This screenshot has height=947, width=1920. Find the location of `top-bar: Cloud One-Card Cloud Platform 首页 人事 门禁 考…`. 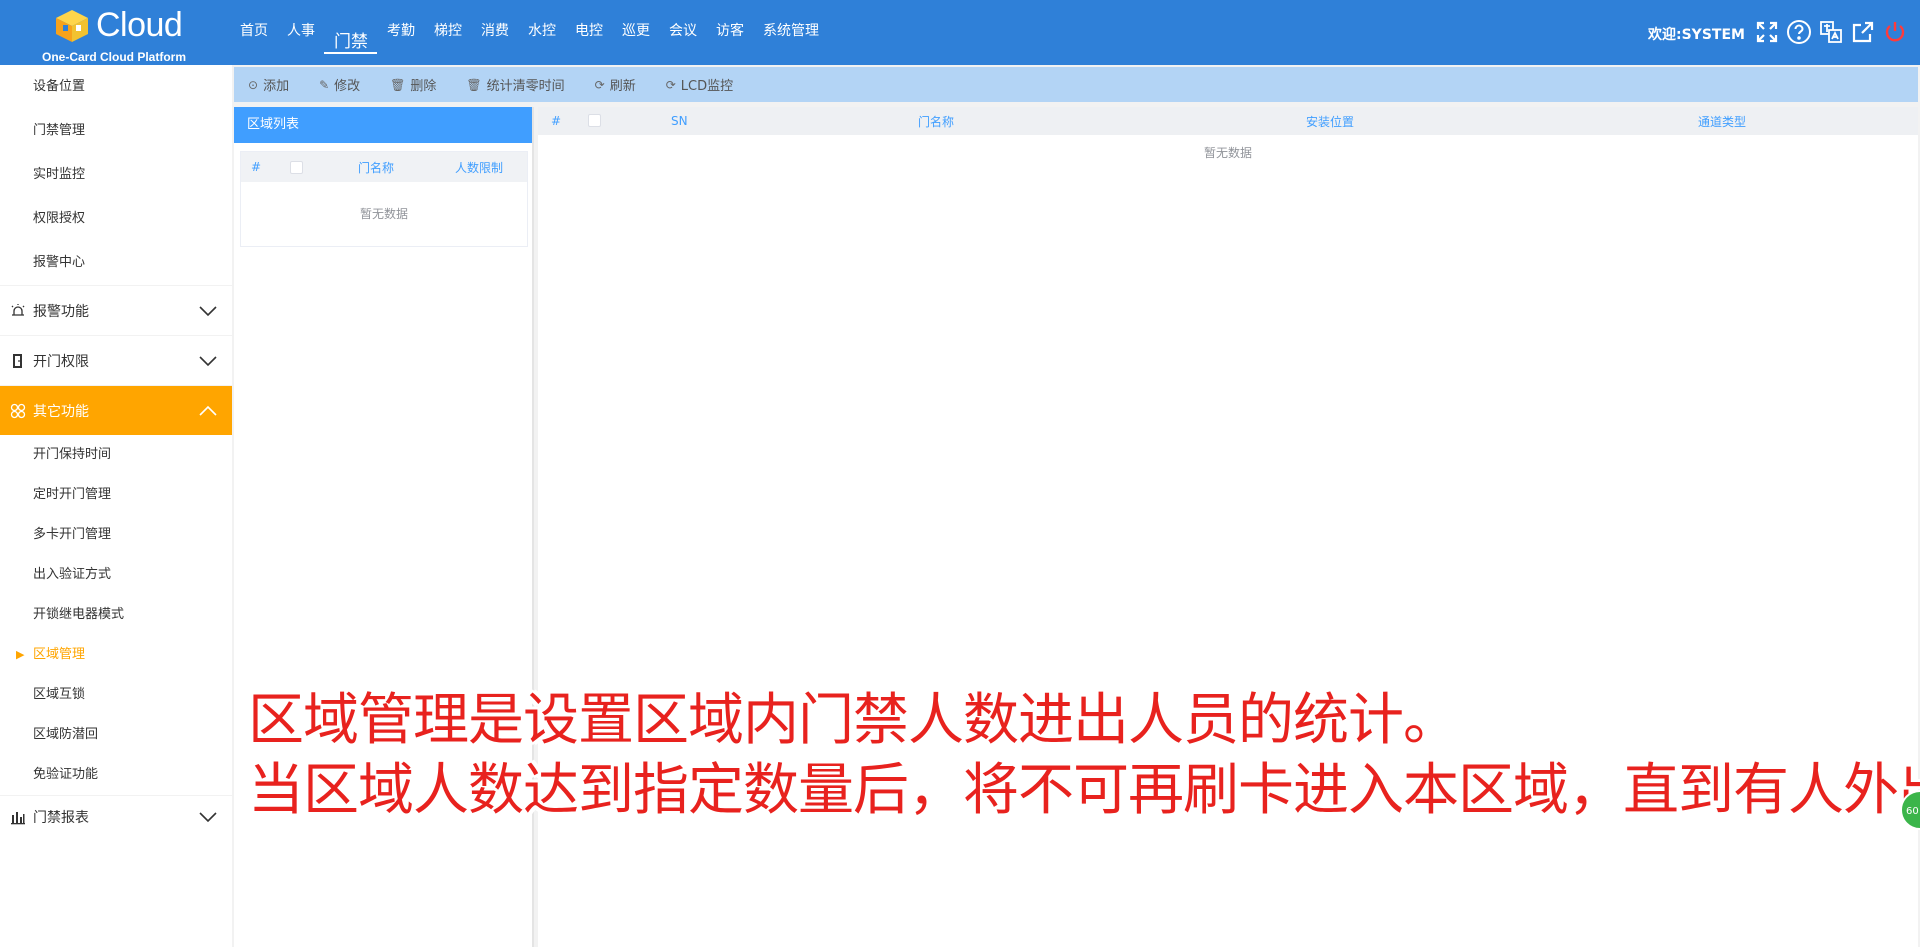

top-bar: Cloud One-Card Cloud Platform 首页 人事 门禁 考… is located at coordinates (960, 32).